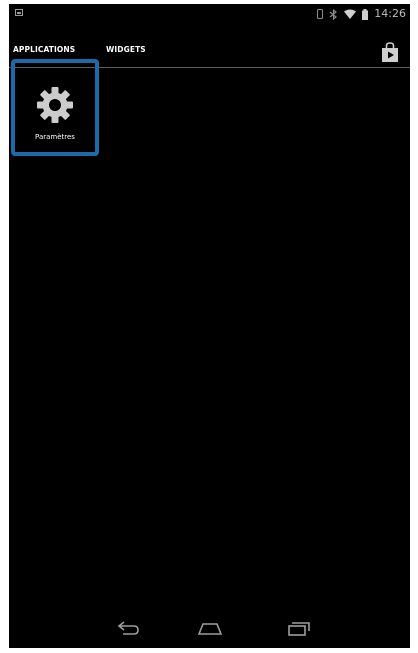 The width and height of the screenshot is (418, 653). I want to click on status-icons: 14:26, so click(361, 14).